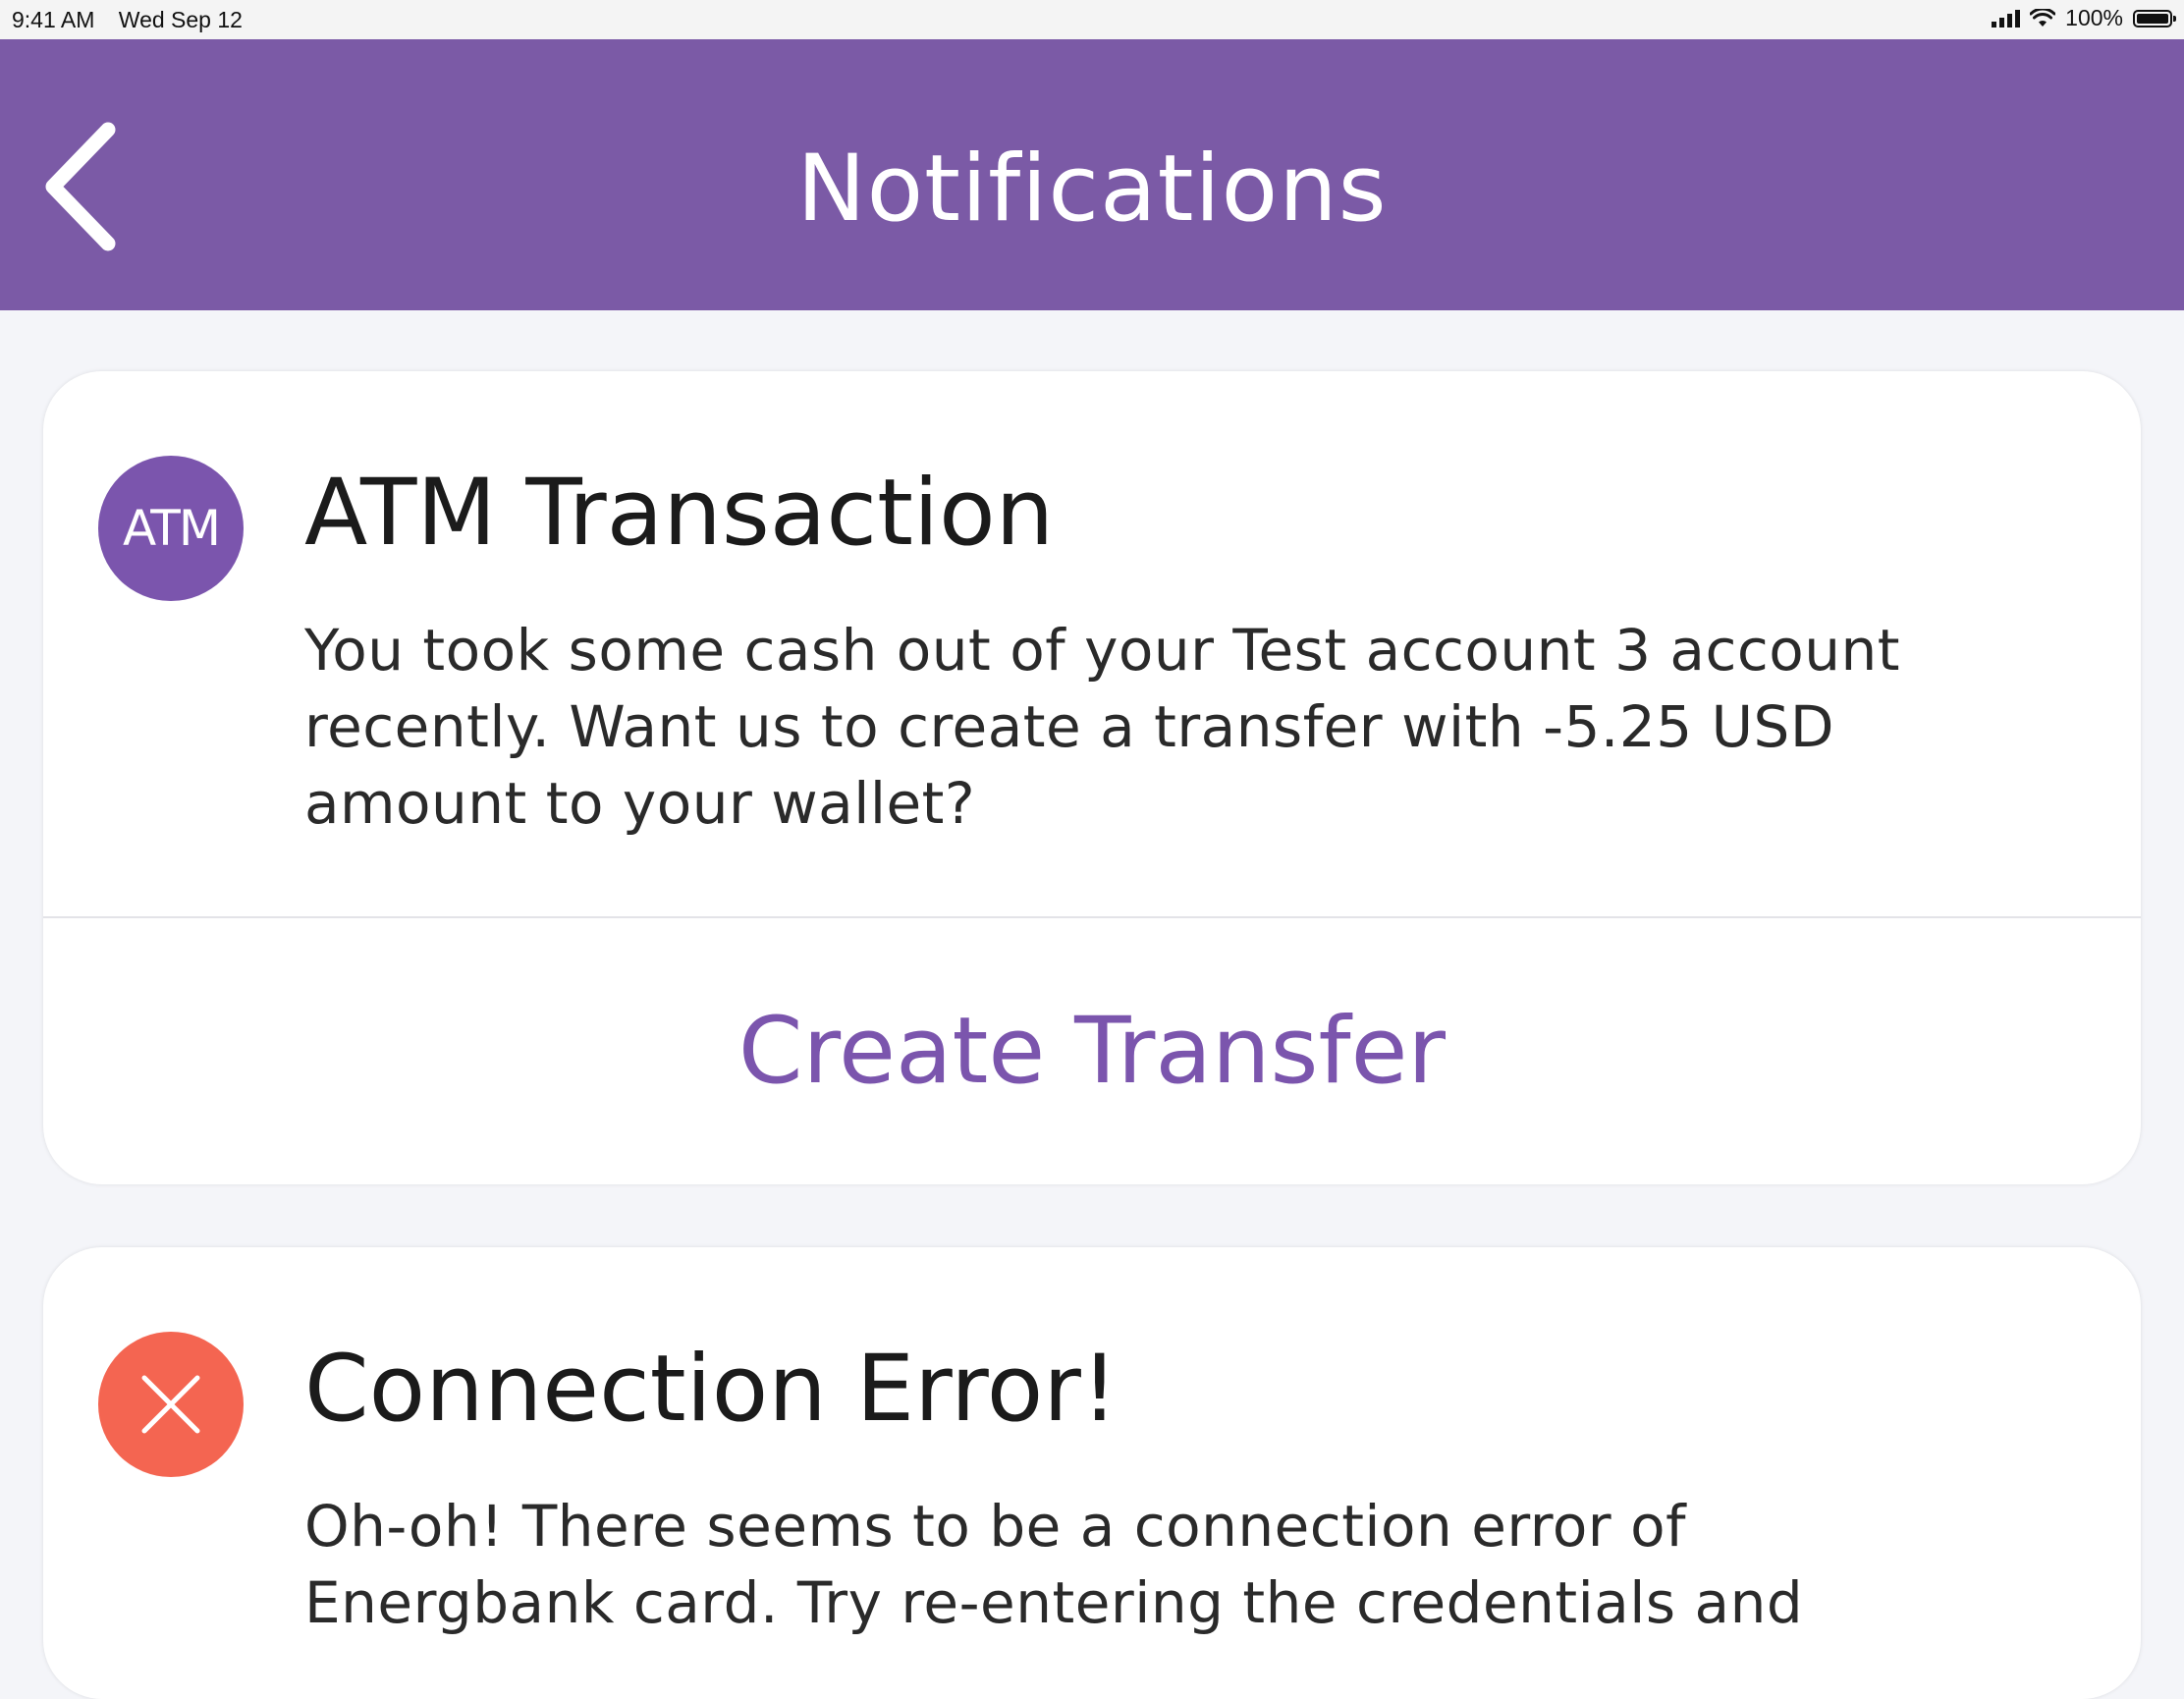 This screenshot has height=1699, width=2184. What do you see at coordinates (711, 1389) in the screenshot?
I see `notification-title: Connection Error!` at bounding box center [711, 1389].